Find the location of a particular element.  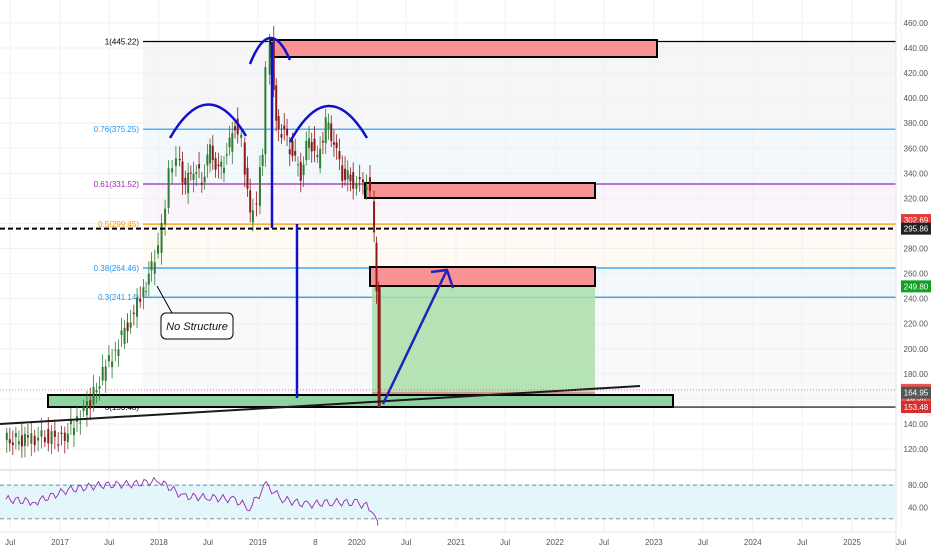

y-tick-label: 280.00 is located at coordinates (916, 249).